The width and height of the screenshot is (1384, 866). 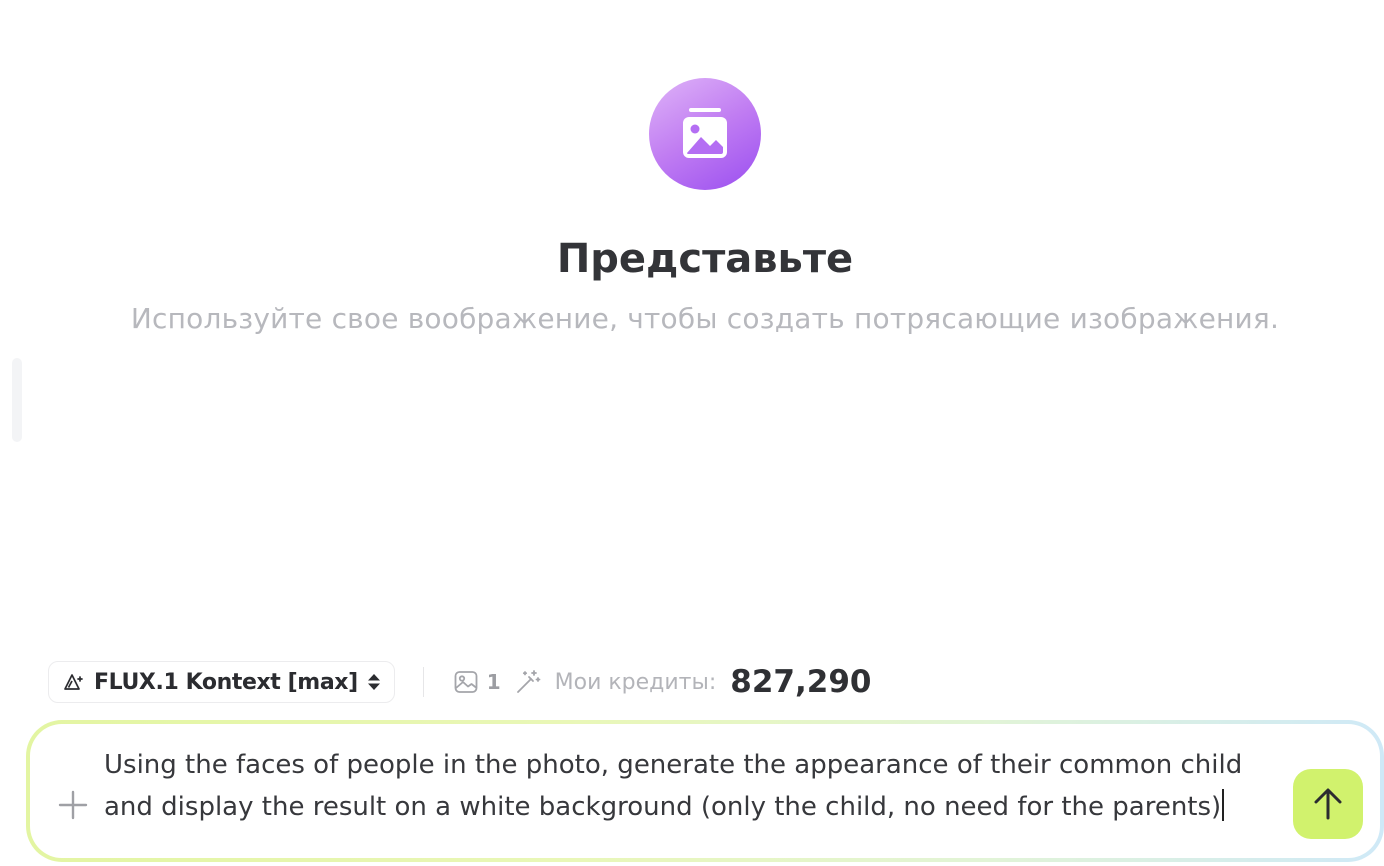 What do you see at coordinates (374, 682) in the screenshot?
I see `sort-arrows-icon` at bounding box center [374, 682].